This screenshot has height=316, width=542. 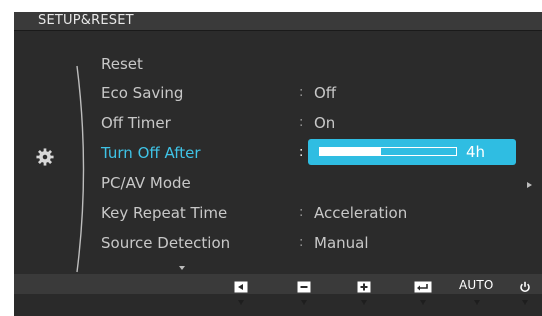 I want to click on auto-key: AUTO, so click(x=476, y=285).